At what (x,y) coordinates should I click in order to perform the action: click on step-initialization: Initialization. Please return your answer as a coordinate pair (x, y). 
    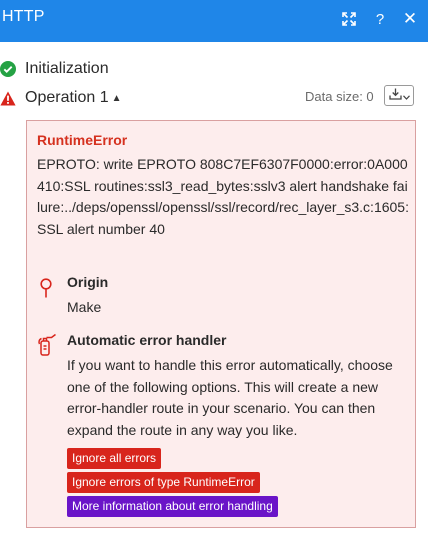
    Looking at the image, I should click on (54, 69).